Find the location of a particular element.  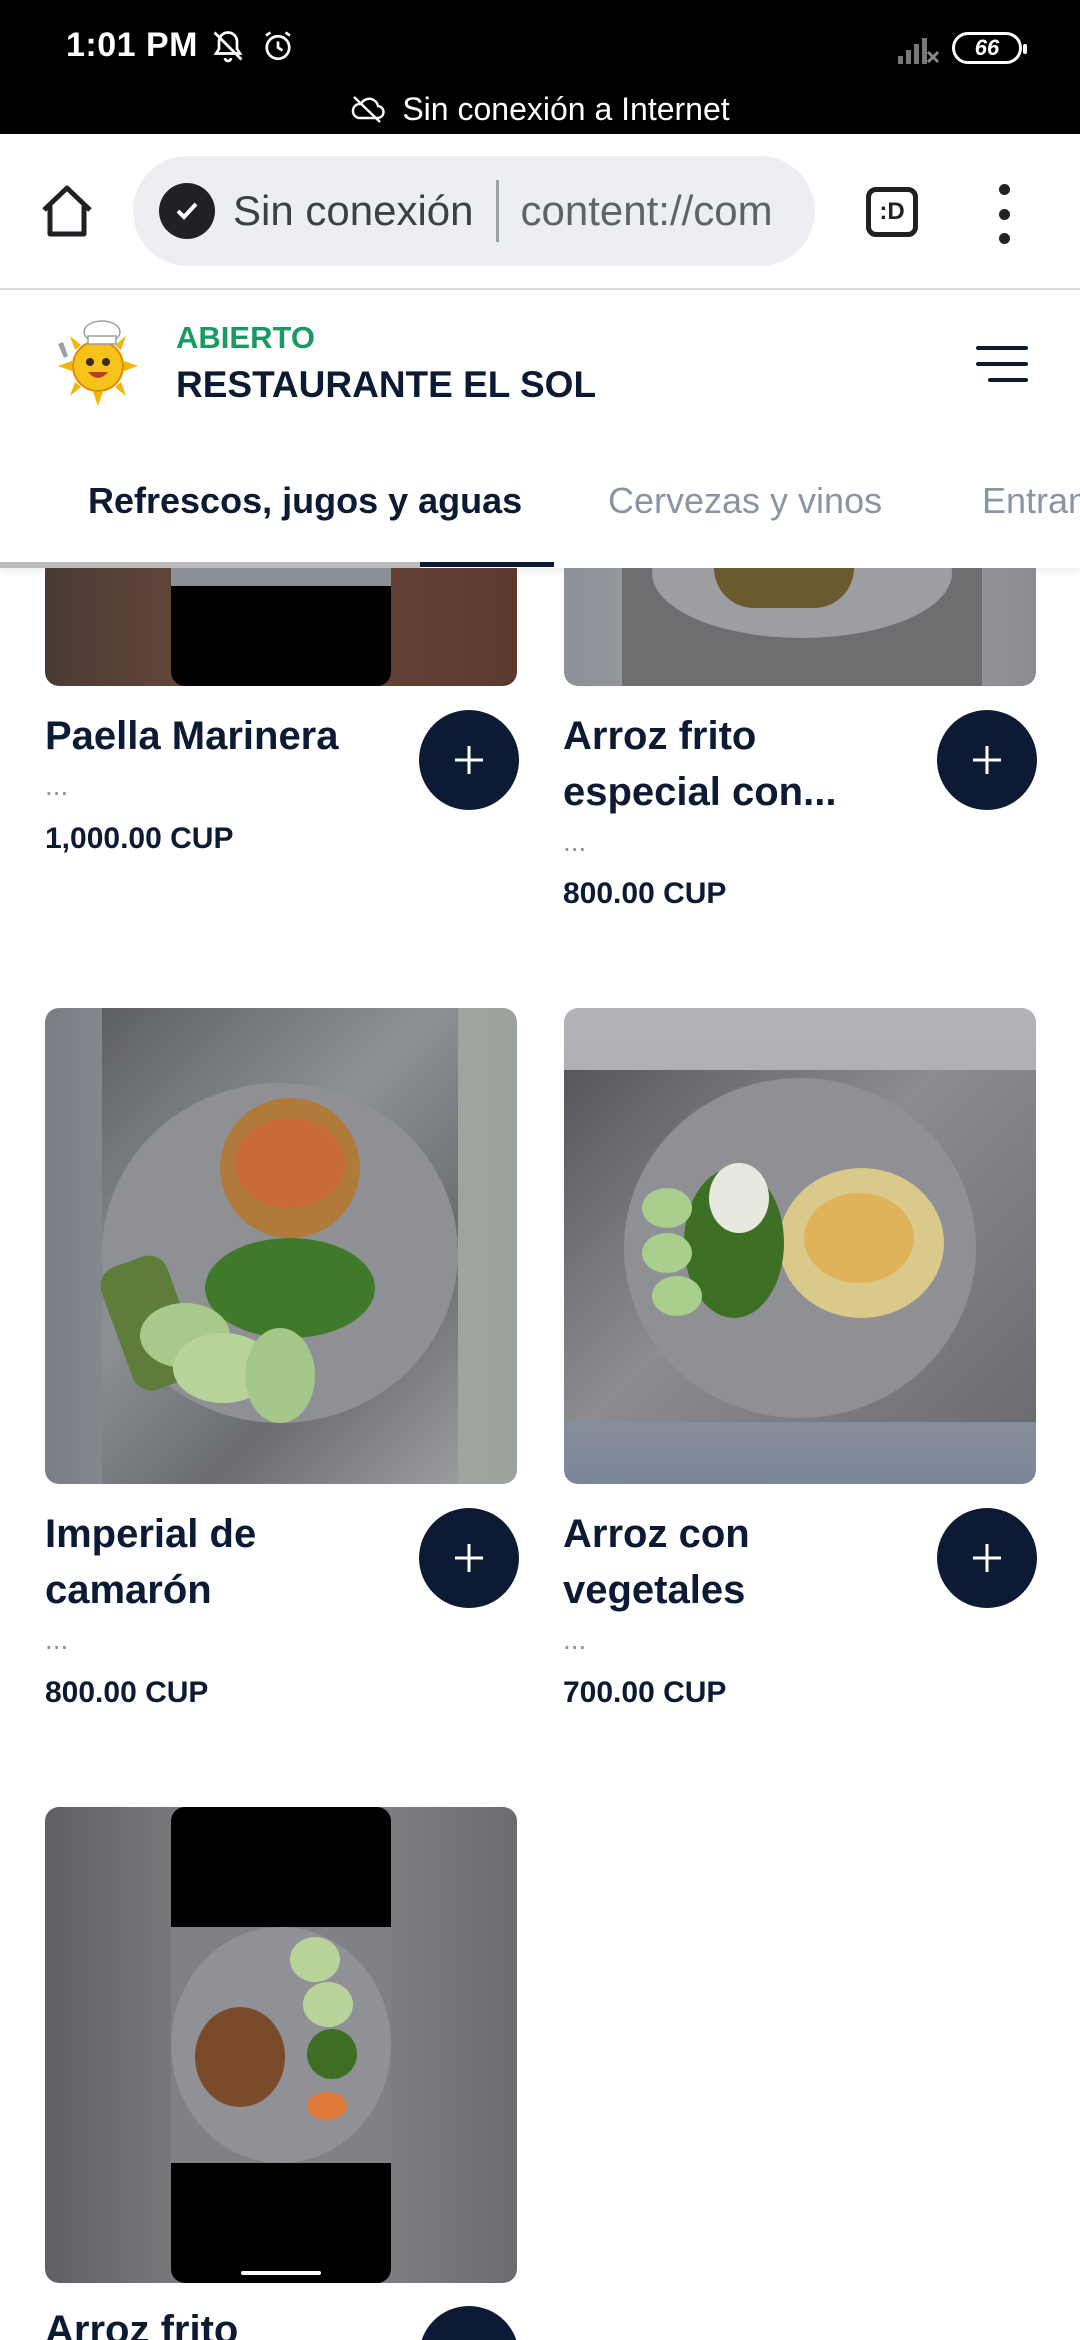

signal-no-service-icon is located at coordinates (919, 51).